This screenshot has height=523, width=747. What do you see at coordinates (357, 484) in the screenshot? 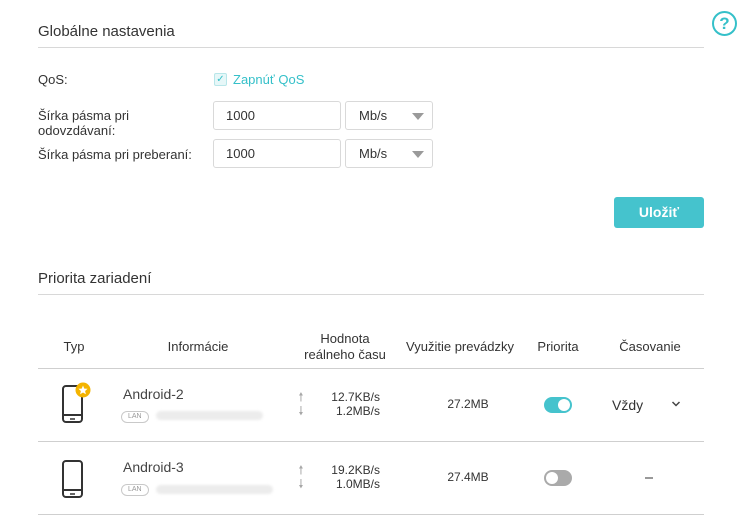
I see `download-speed: 1.0MB/s` at bounding box center [357, 484].